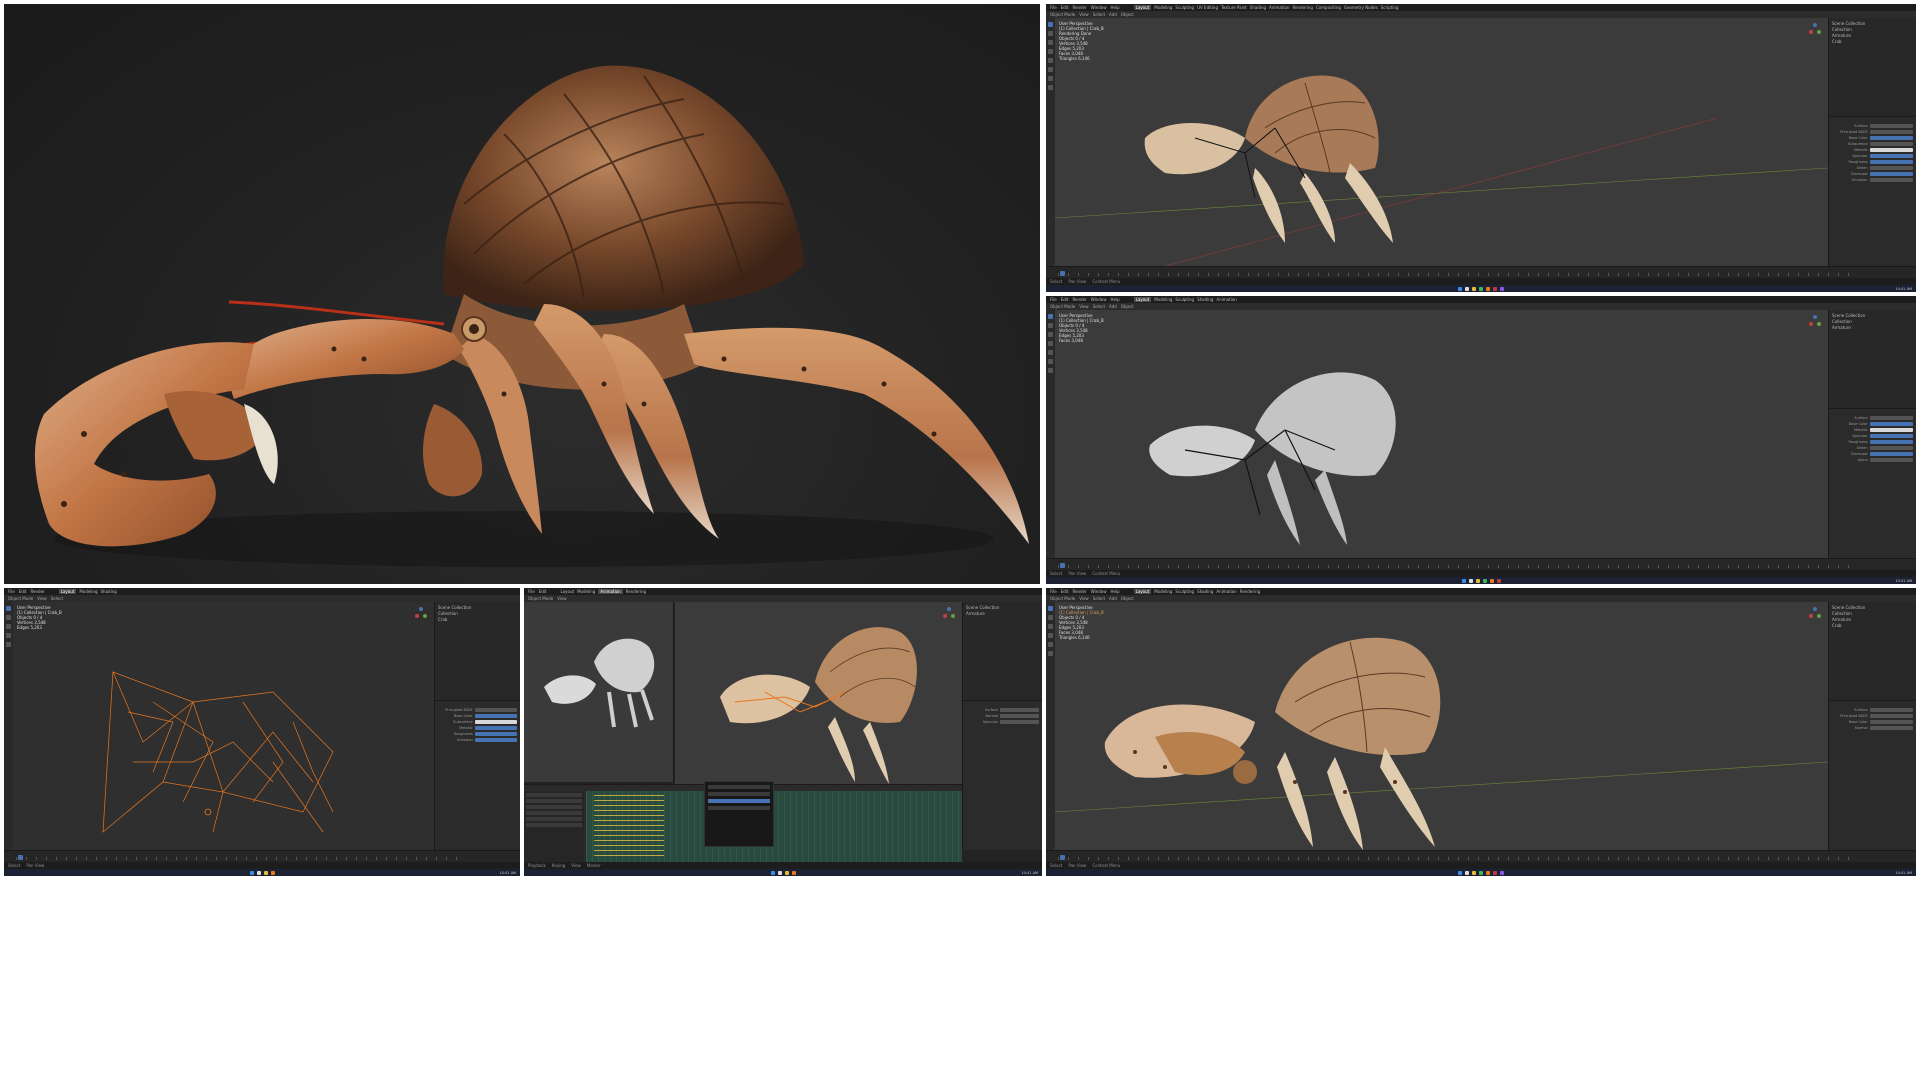 The width and height of the screenshot is (1920, 1080). What do you see at coordinates (1114, 7) in the screenshot?
I see `menu-help: Help` at bounding box center [1114, 7].